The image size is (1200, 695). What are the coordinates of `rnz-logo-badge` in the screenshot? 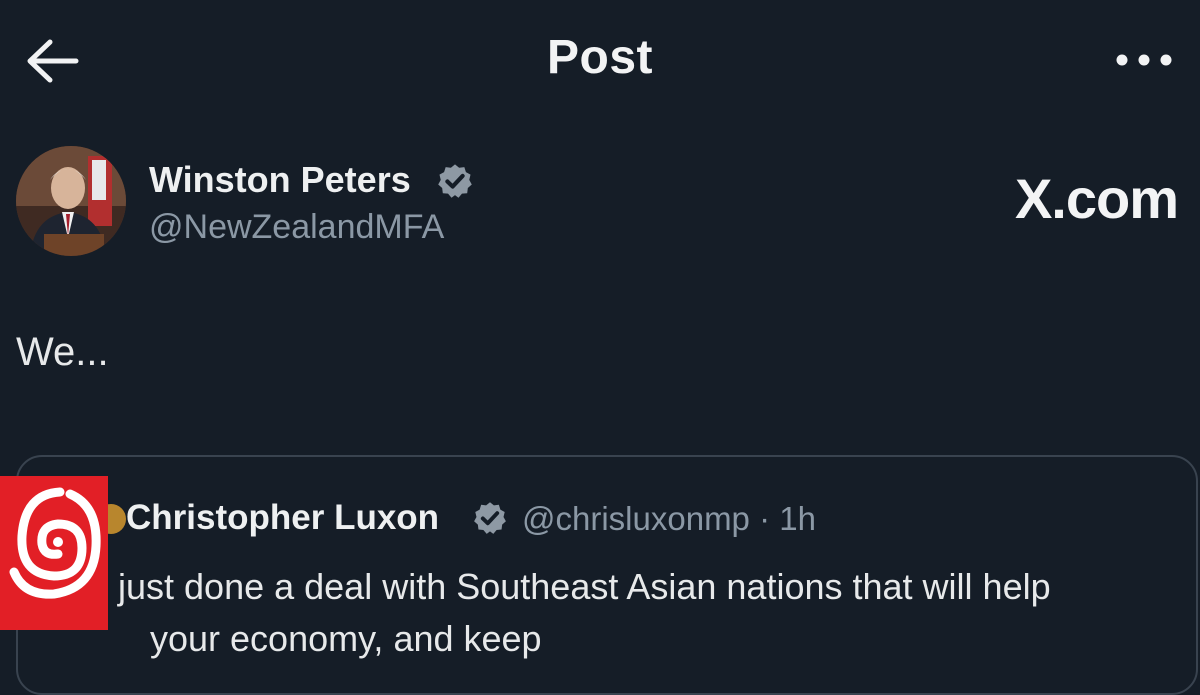 It's located at (54, 553).